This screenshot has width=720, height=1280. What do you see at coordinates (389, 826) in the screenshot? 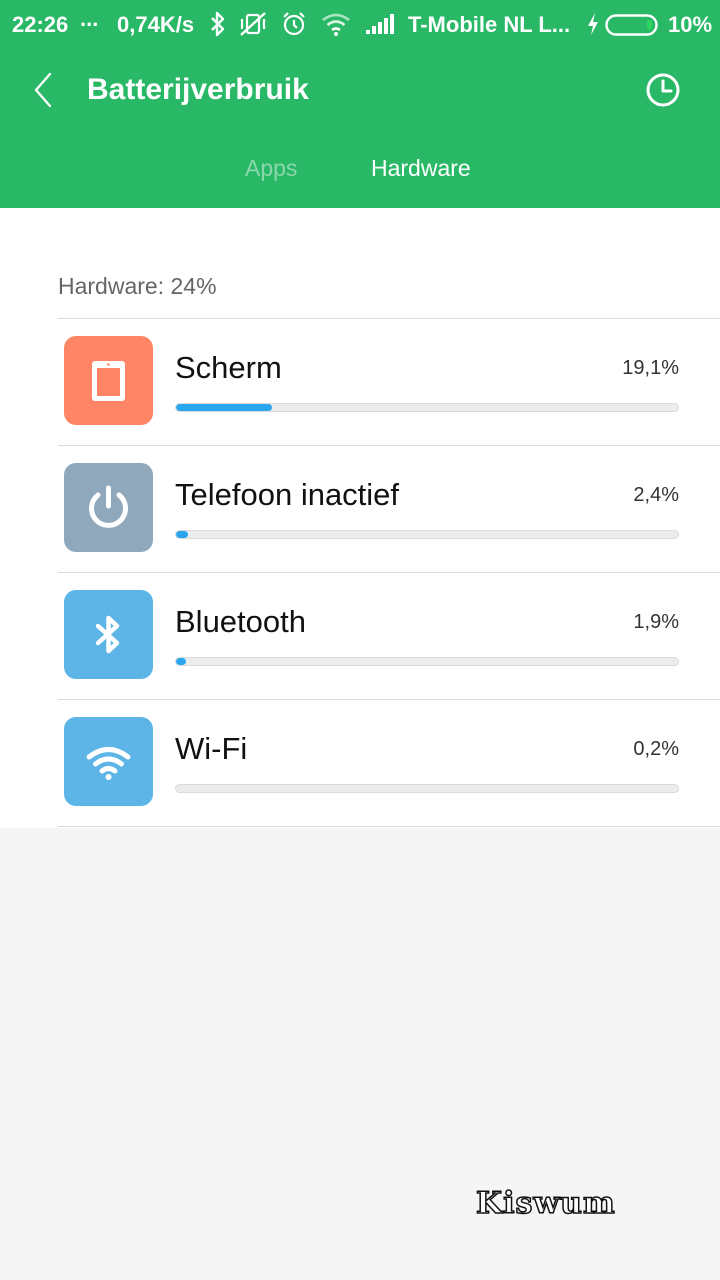
I see `divider` at bounding box center [389, 826].